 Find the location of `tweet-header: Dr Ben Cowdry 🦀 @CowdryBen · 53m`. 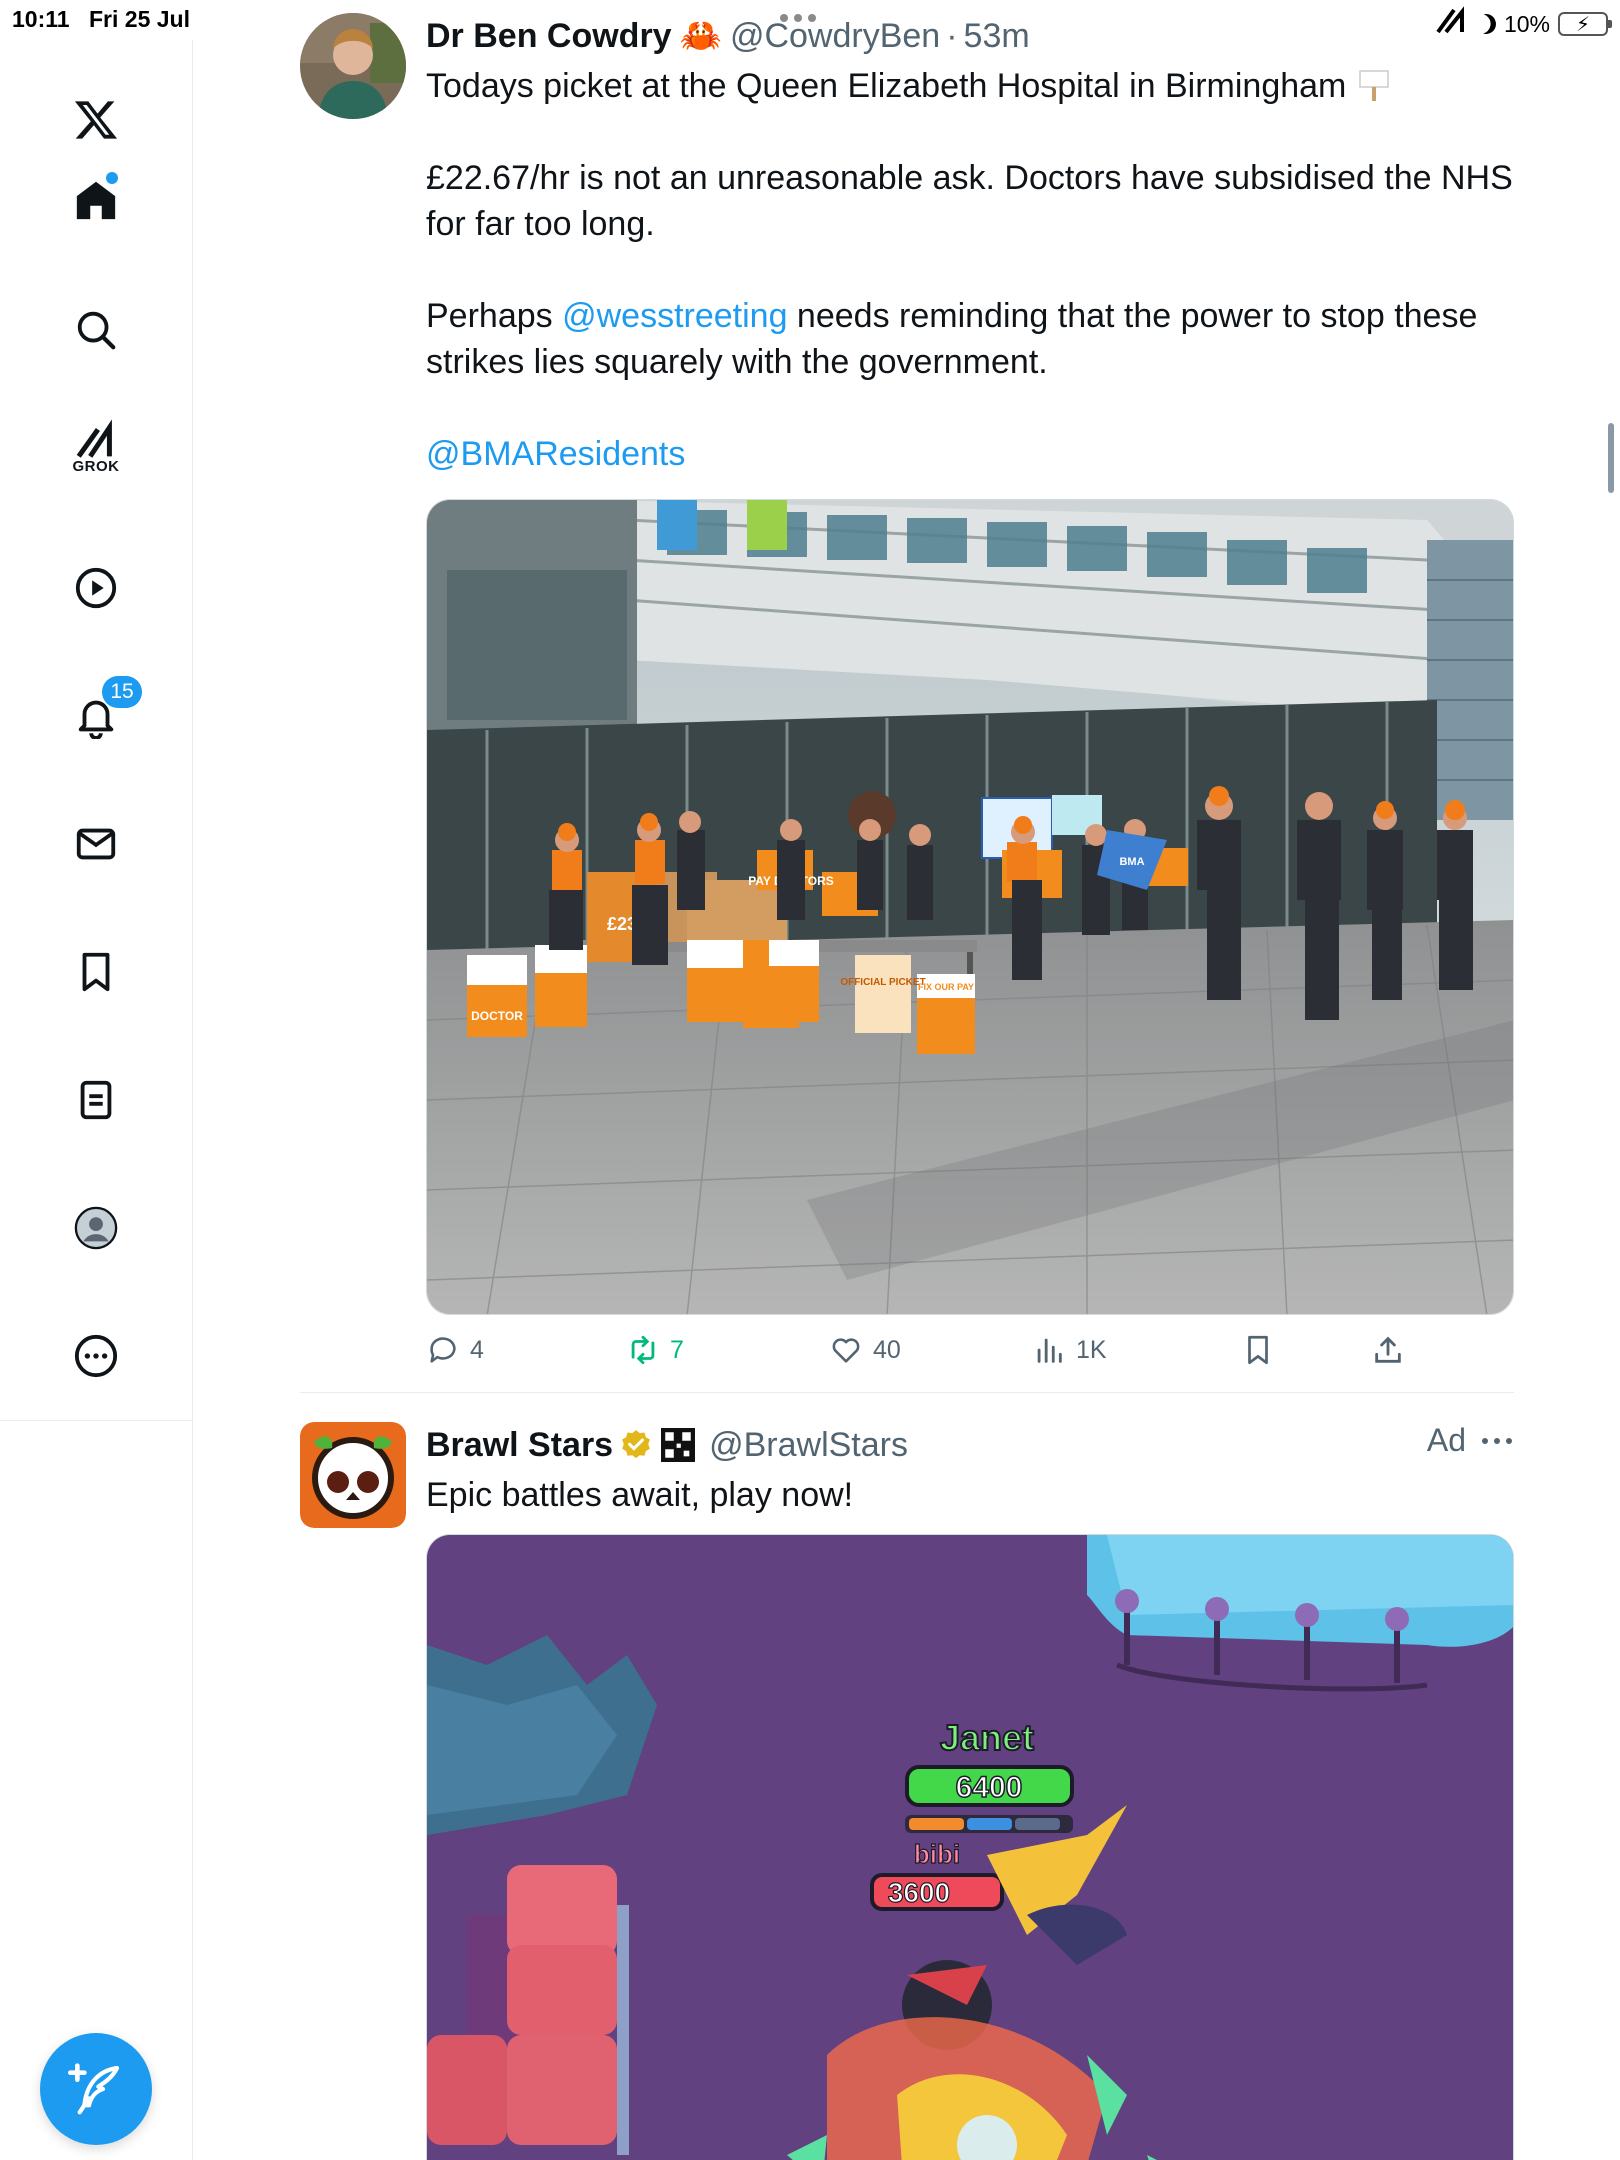

tweet-header: Dr Ben Cowdry 🦀 @CowdryBen · 53m is located at coordinates (970, 36).